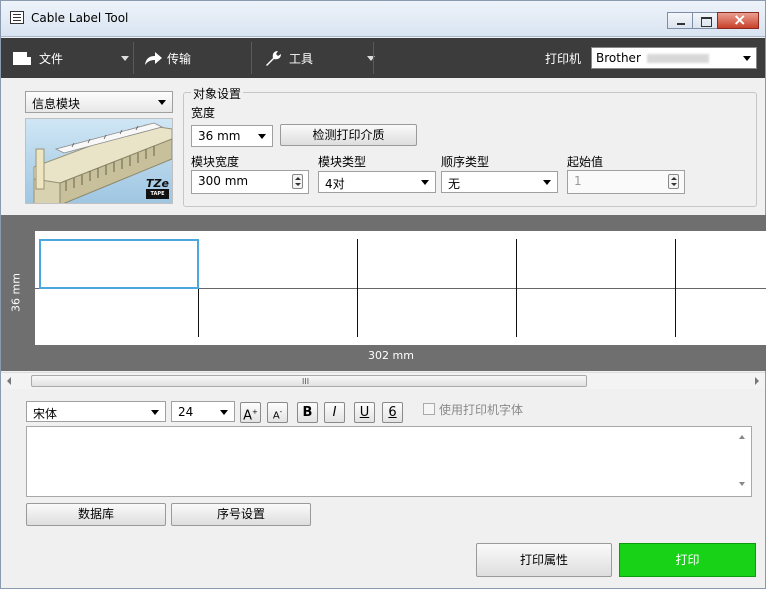 The height and width of the screenshot is (589, 766). I want to click on width-label: 宽度, so click(203, 113).